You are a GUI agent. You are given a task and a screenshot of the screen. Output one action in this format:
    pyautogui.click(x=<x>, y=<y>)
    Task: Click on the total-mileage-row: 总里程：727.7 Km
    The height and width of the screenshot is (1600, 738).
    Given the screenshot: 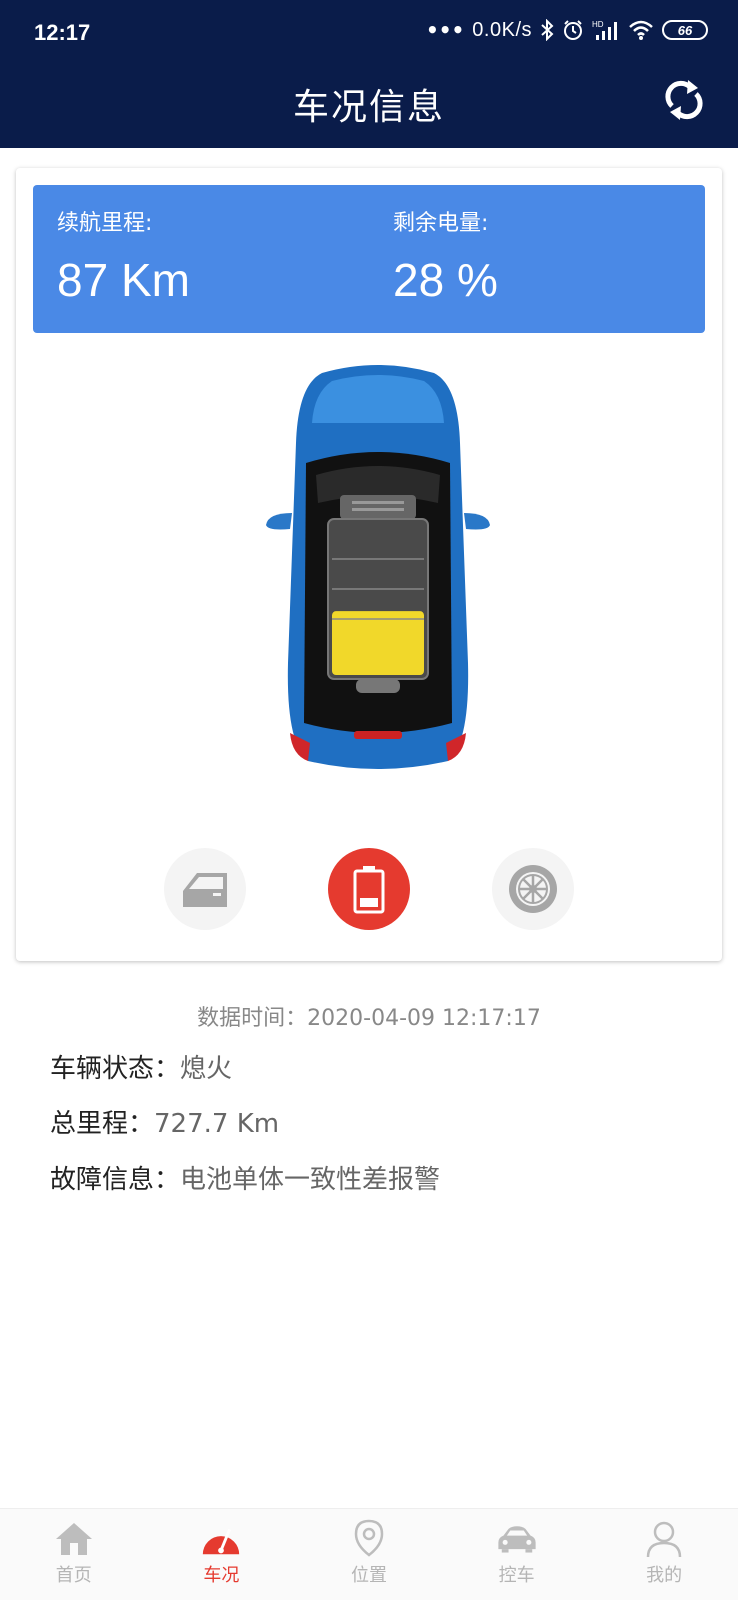 What is the action you would take?
    pyautogui.click(x=164, y=1121)
    